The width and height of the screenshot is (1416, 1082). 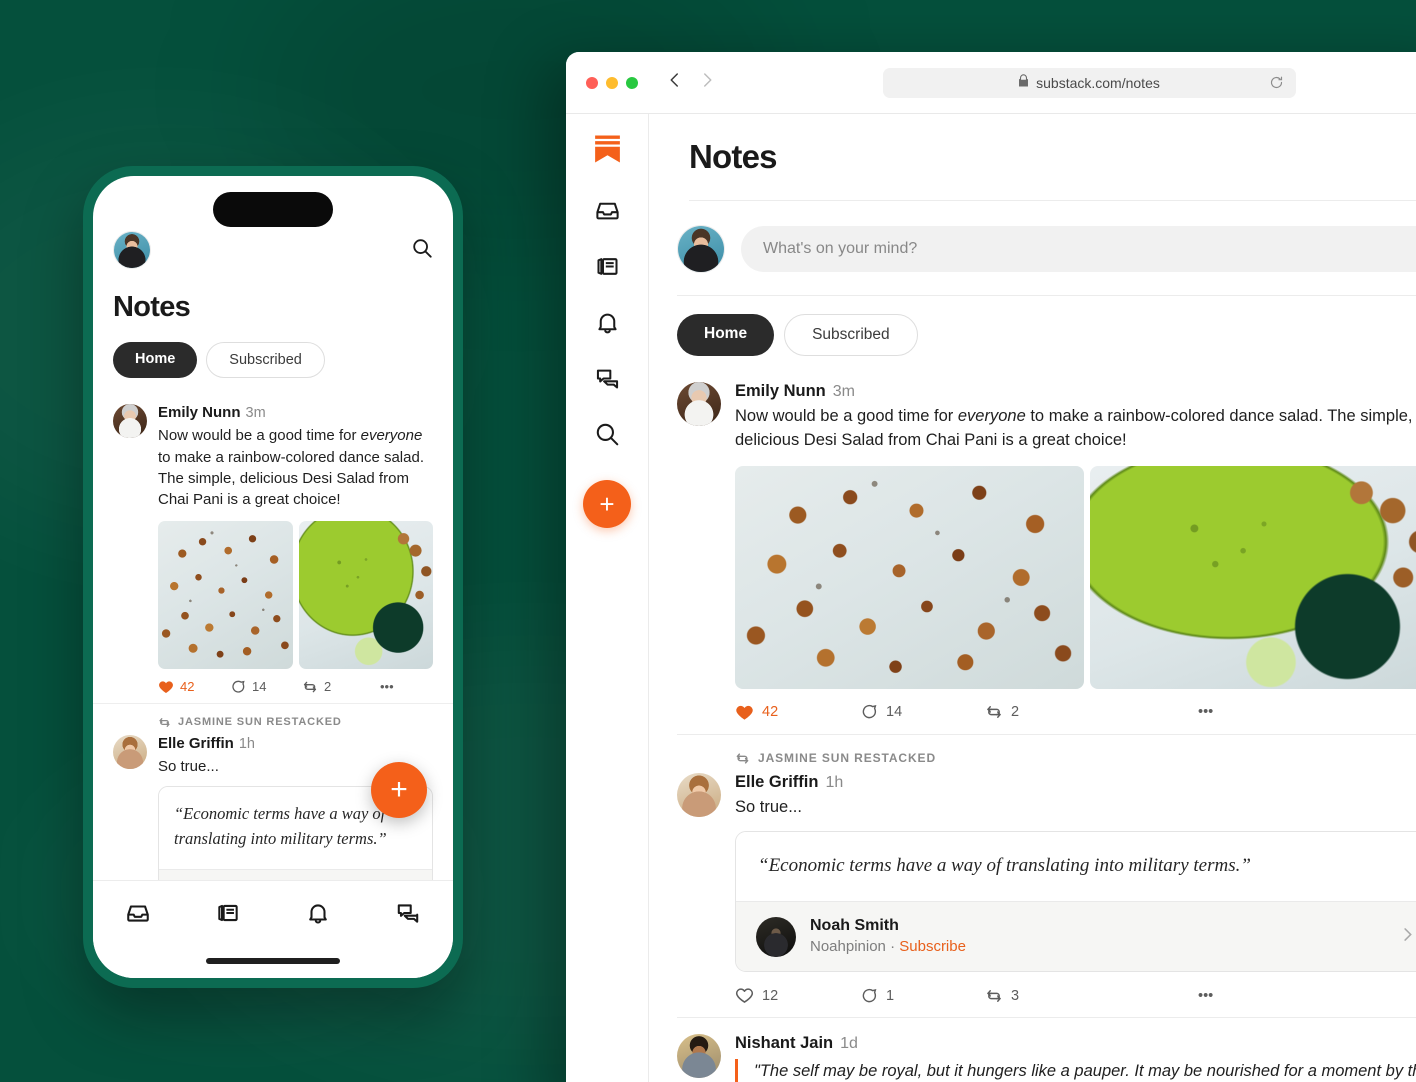 I want to click on bottom-nav-inbox-icon, so click(x=138, y=915).